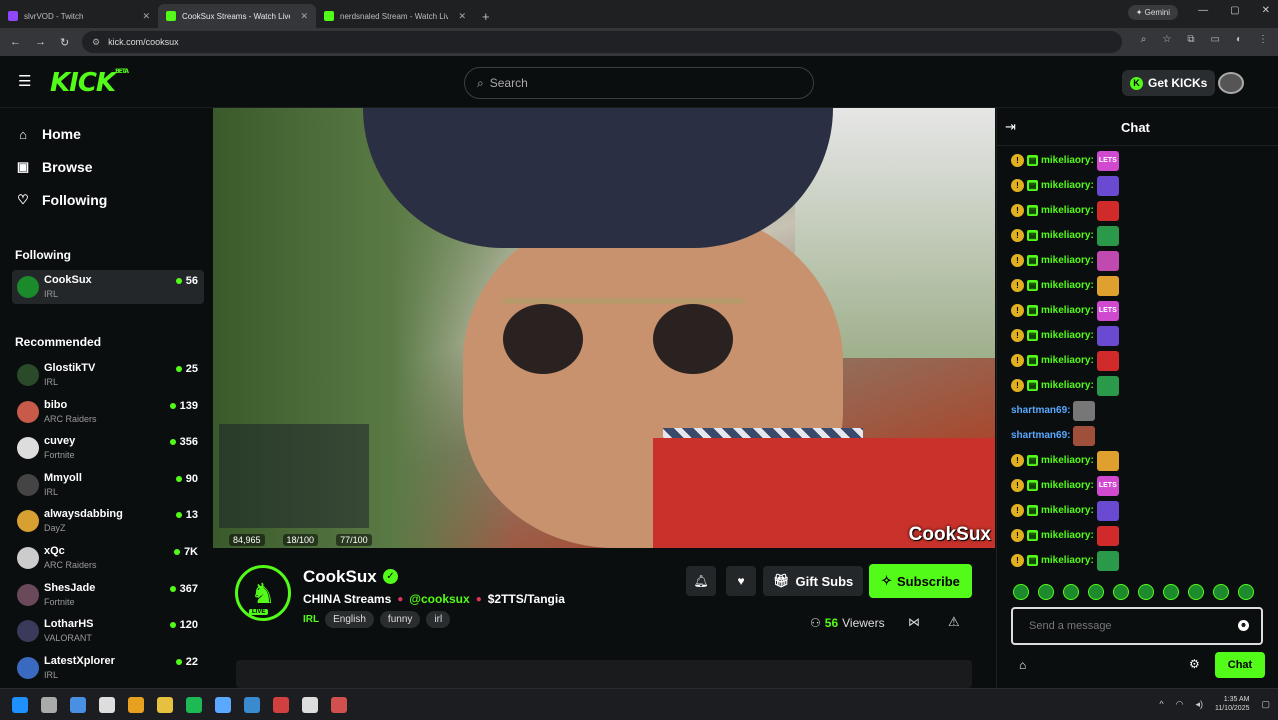 The width and height of the screenshot is (1278, 720). What do you see at coordinates (1266, 10) in the screenshot?
I see `close-window-icon: ✕` at bounding box center [1266, 10].